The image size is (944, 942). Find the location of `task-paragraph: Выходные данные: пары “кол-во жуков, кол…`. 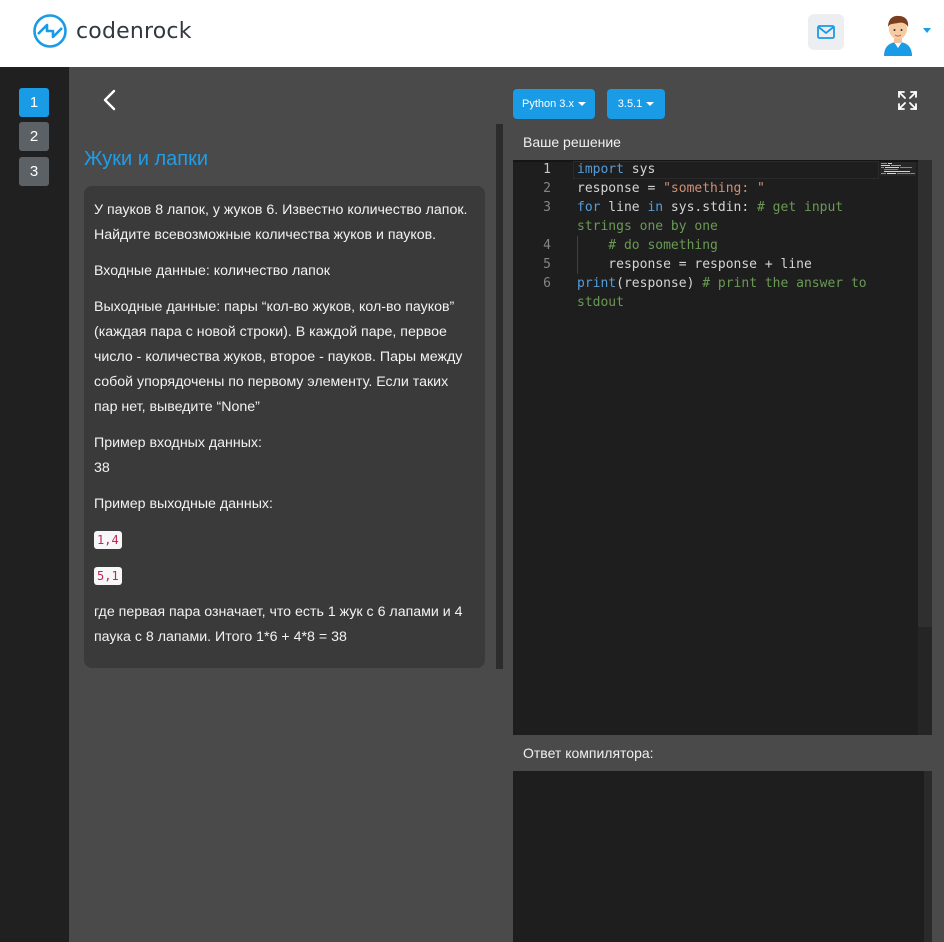

task-paragraph: Выходные данные: пары “кол-во жуков, кол… is located at coordinates (278, 357).